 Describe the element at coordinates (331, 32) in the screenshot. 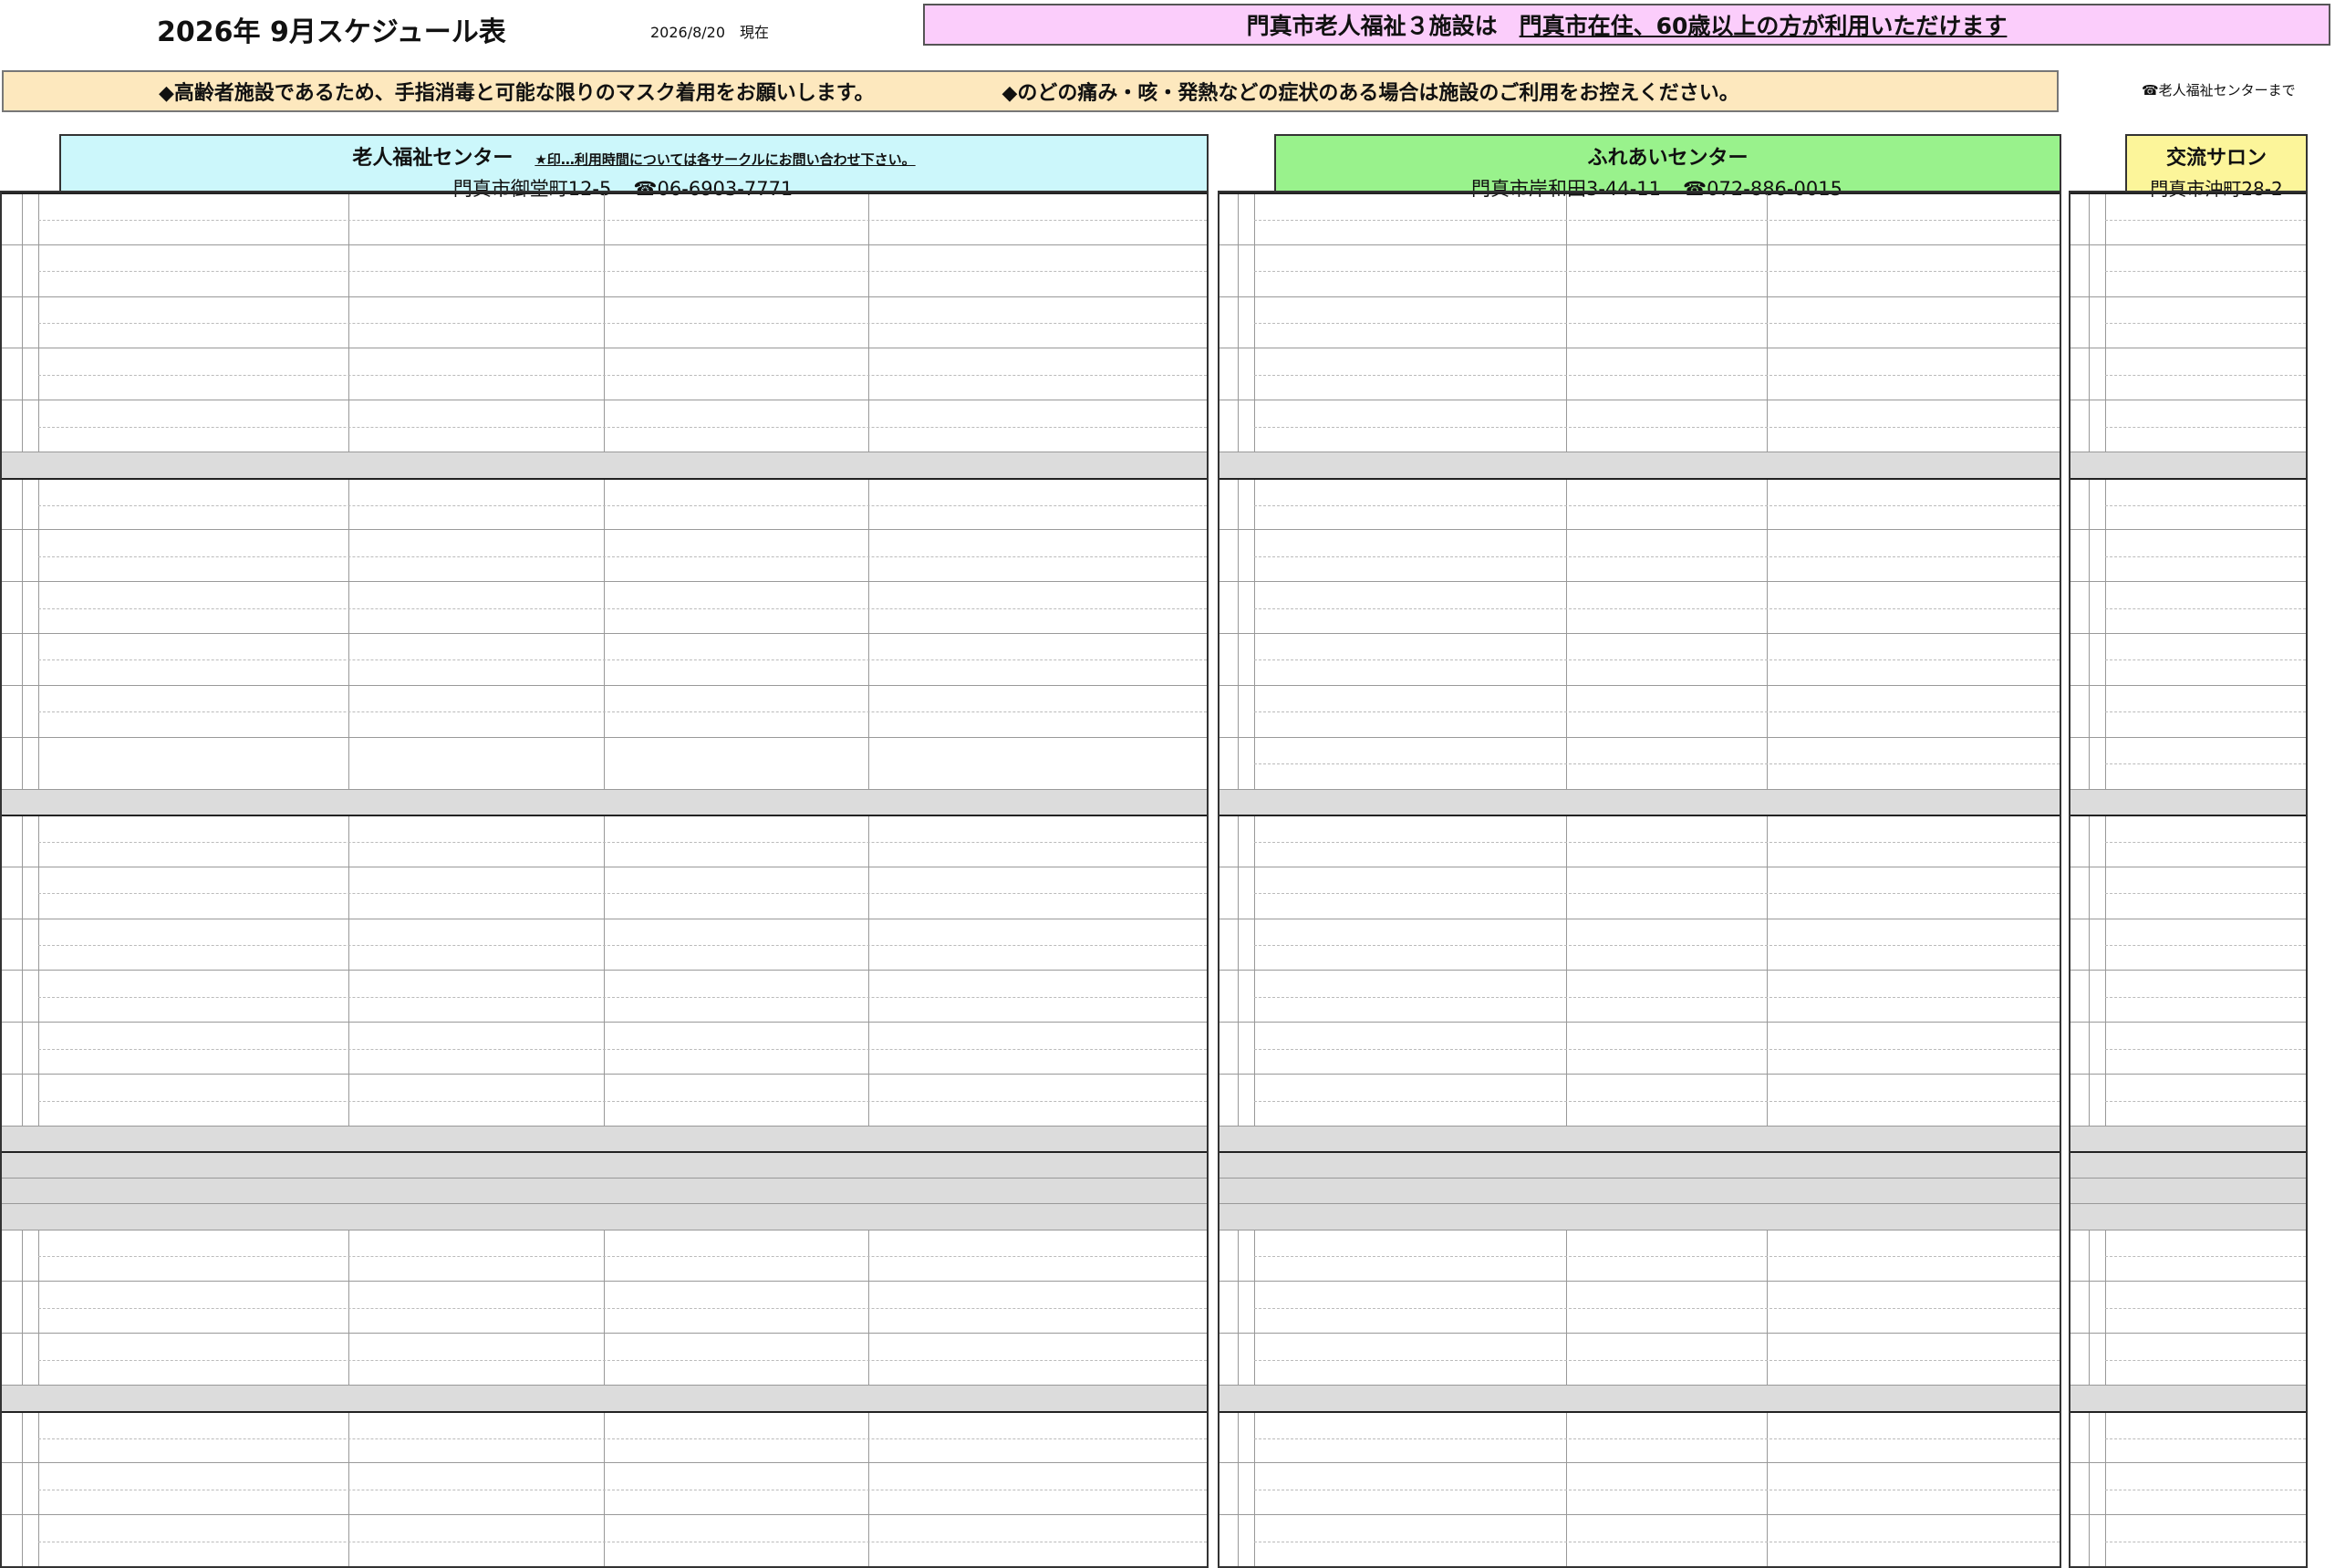

I see `page-title: 2026年 9月スケジュール表` at that location.